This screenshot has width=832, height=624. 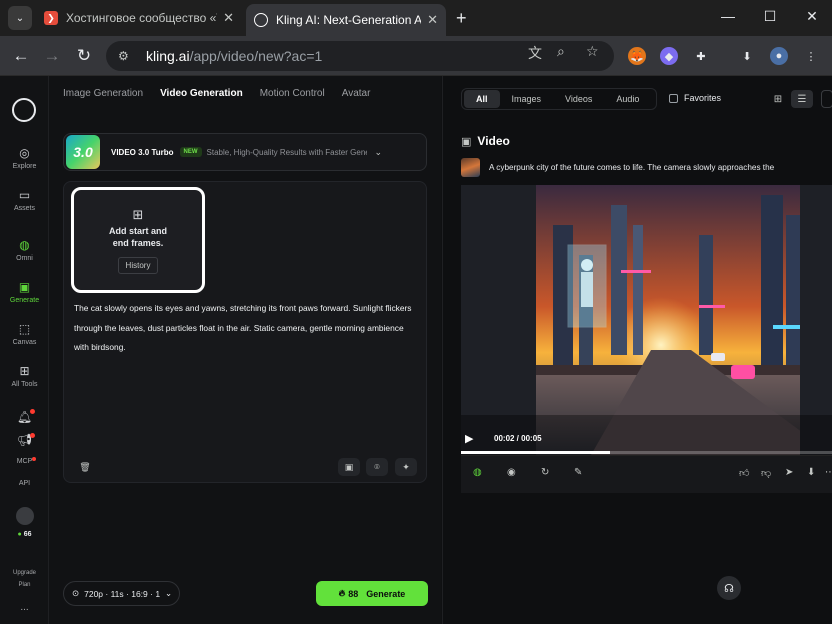 I want to click on rail-item-omni: ◍ Omni, so click(x=24, y=250).